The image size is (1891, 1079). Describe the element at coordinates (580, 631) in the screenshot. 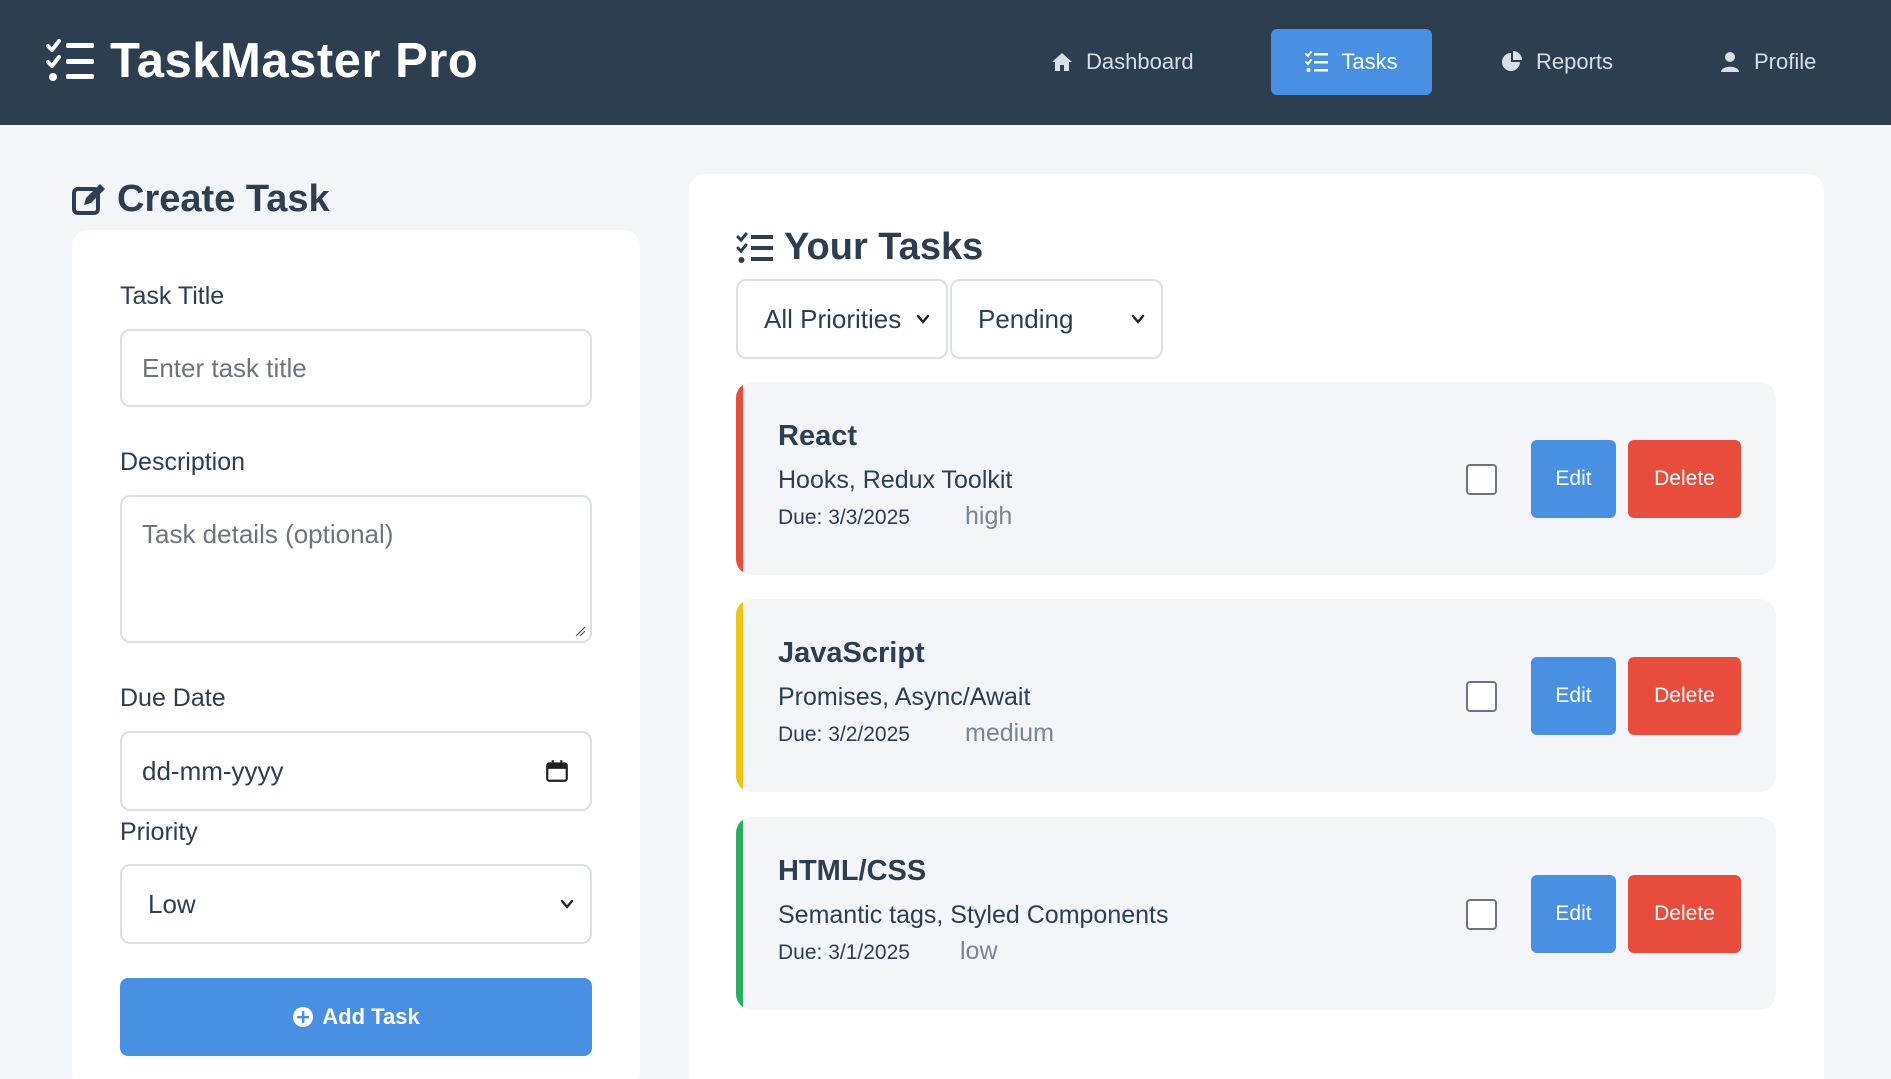

I see `resize-grip-icon` at that location.